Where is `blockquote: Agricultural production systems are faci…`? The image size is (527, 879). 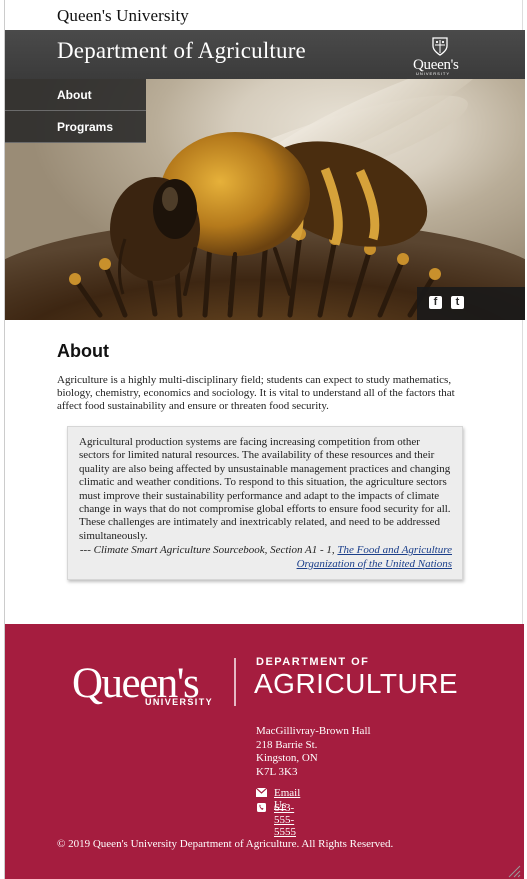 blockquote: Agricultural production systems are faci… is located at coordinates (265, 503).